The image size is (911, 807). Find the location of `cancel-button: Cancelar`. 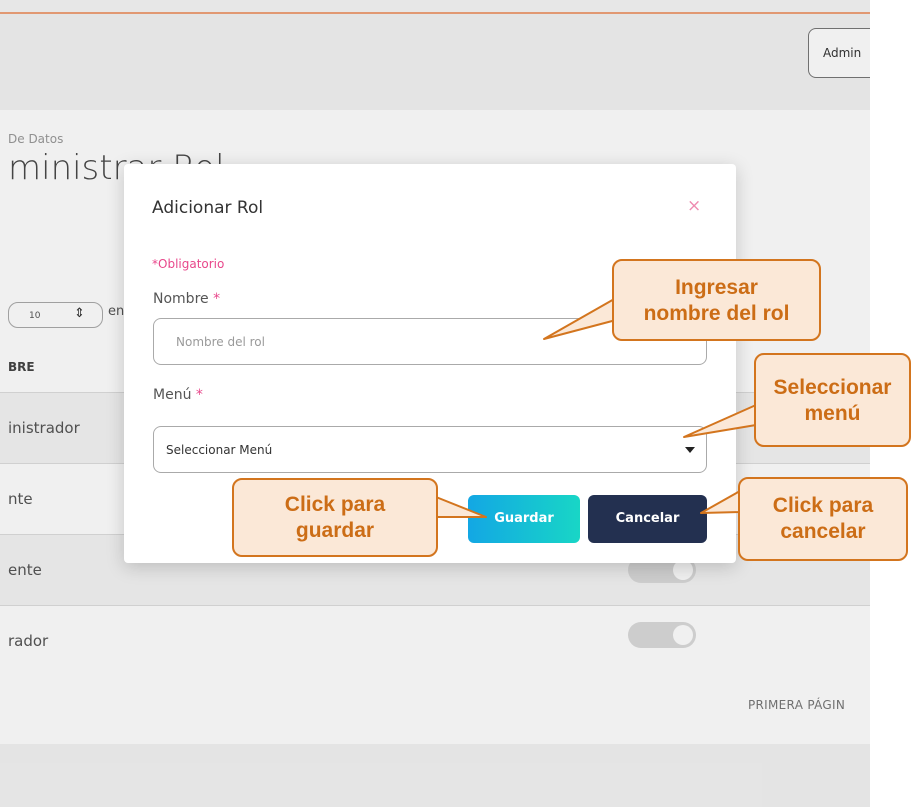

cancel-button: Cancelar is located at coordinates (647, 519).